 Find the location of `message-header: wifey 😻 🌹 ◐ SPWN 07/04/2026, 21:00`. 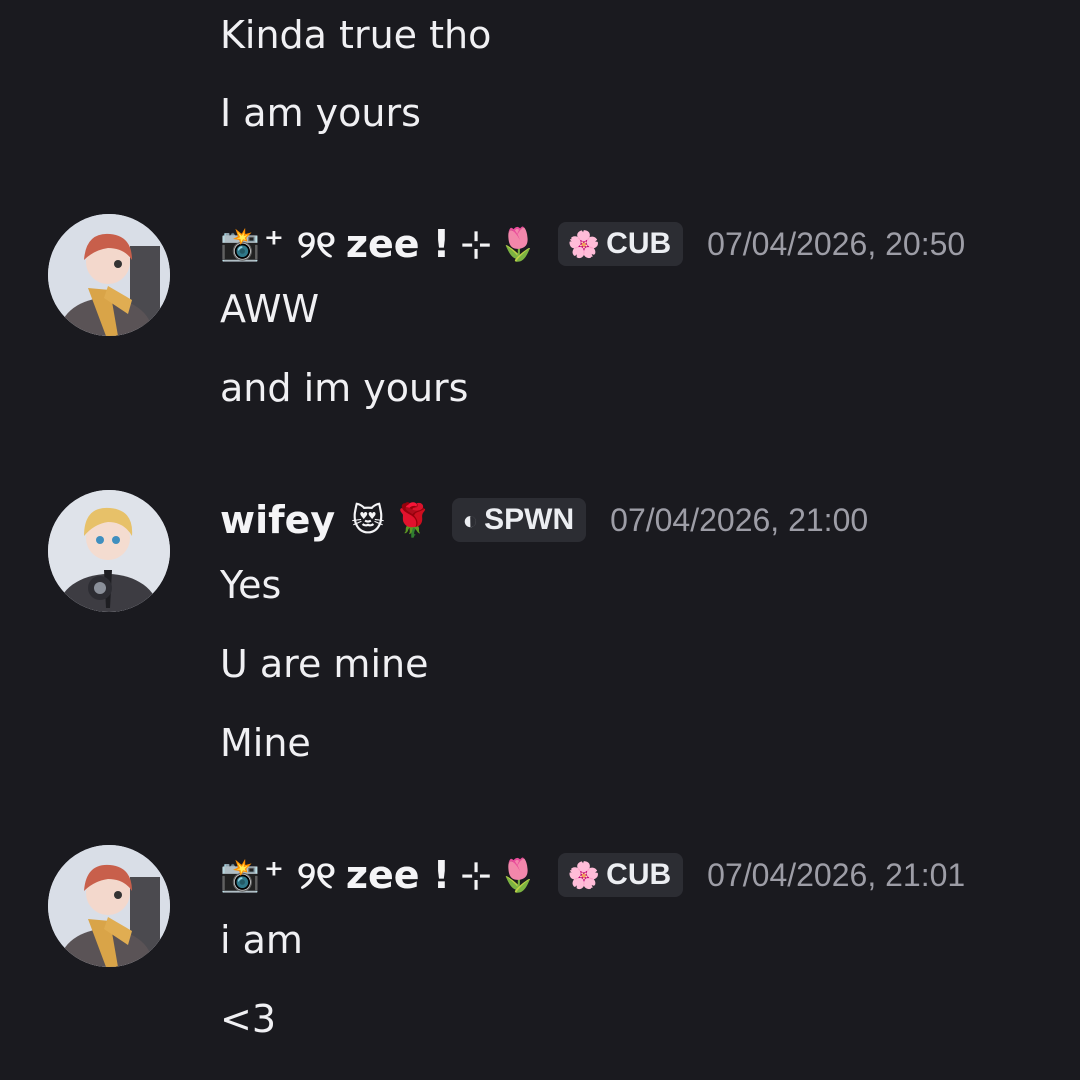

message-header: wifey 😻 🌹 ◐ SPWN 07/04/2026, 21:00 is located at coordinates (544, 520).